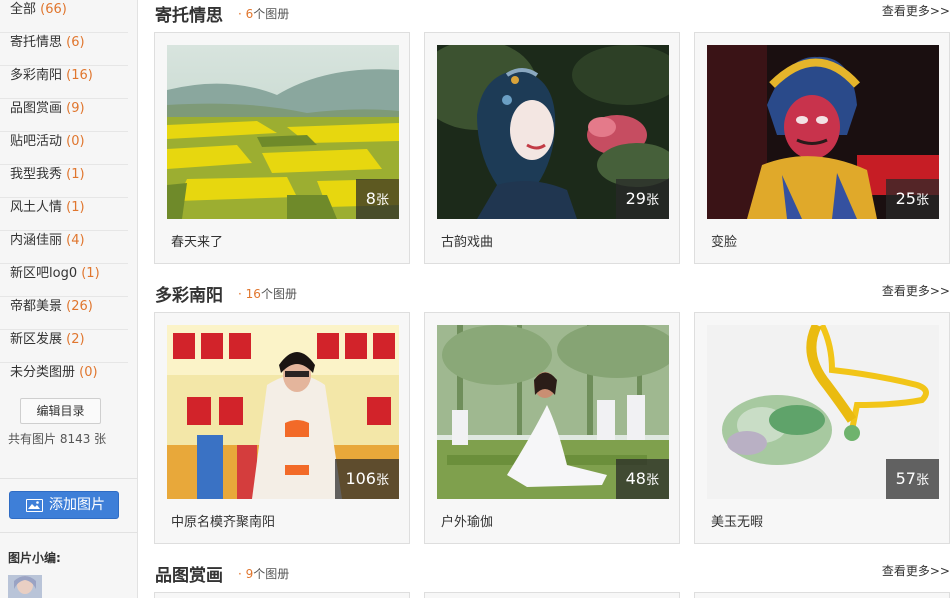 The image size is (952, 598). I want to click on category-item-duocainanyang: 多彩南阳 (16), so click(64, 82).